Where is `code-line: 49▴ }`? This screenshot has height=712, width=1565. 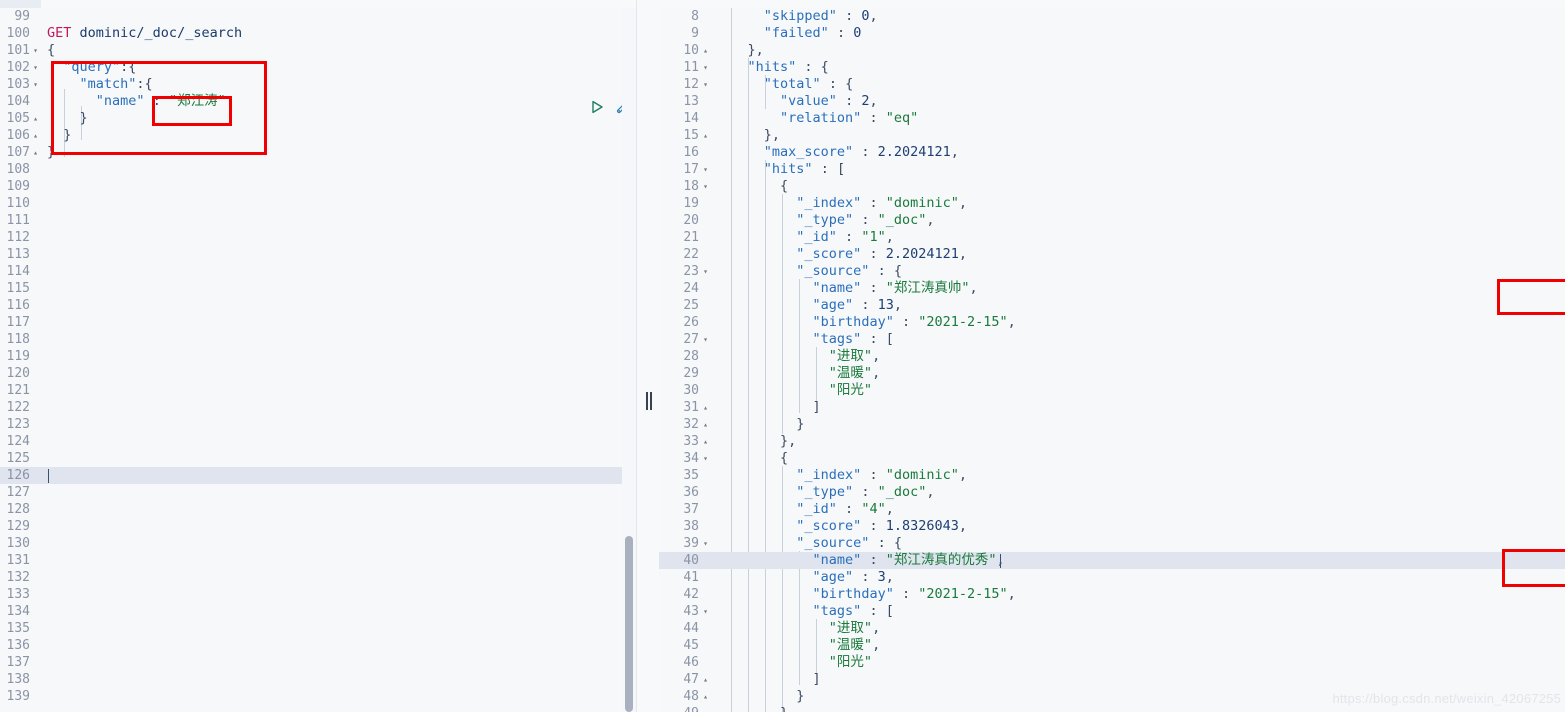 code-line: 49▴ } is located at coordinates (1112, 708).